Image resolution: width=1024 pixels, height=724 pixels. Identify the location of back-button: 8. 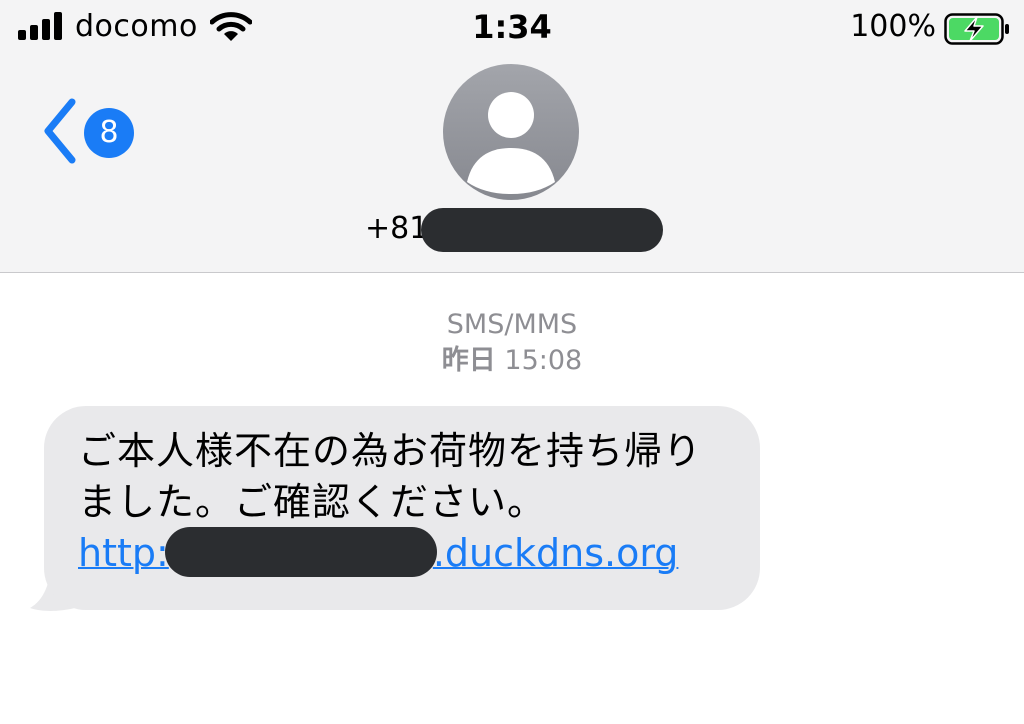
(90, 131).